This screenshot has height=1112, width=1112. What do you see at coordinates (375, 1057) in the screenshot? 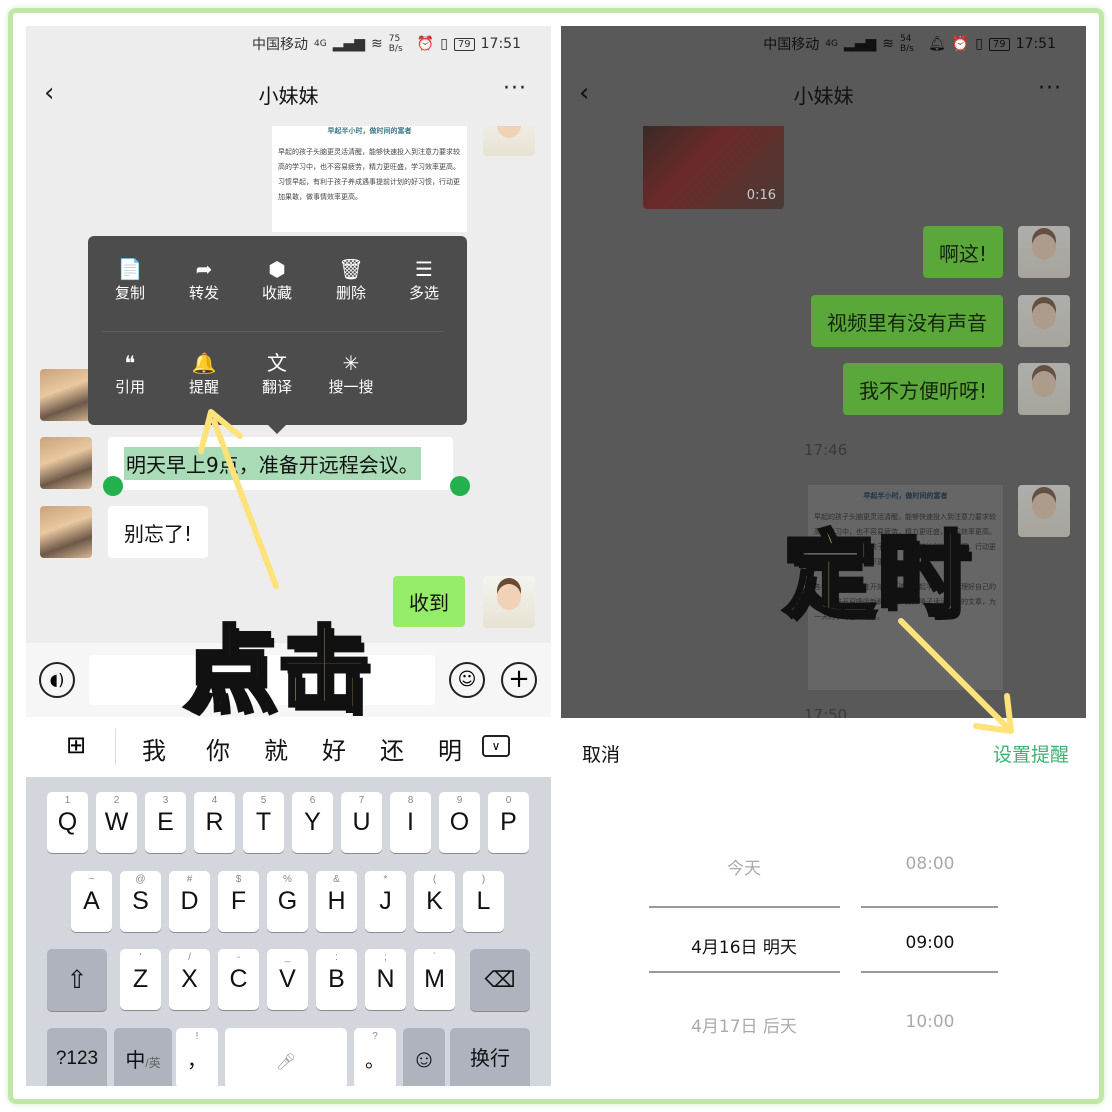
I see `period-key: ?。` at bounding box center [375, 1057].